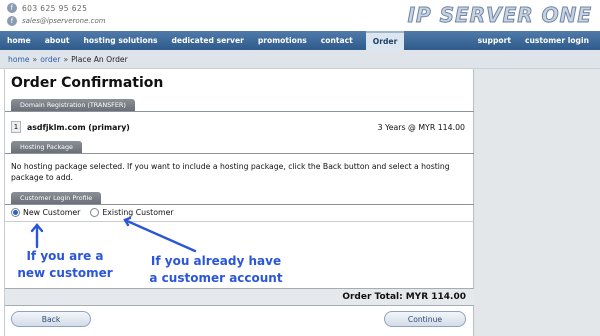 The image size is (600, 336). I want to click on nav-hosting-solutions: hosting solutions, so click(121, 40).